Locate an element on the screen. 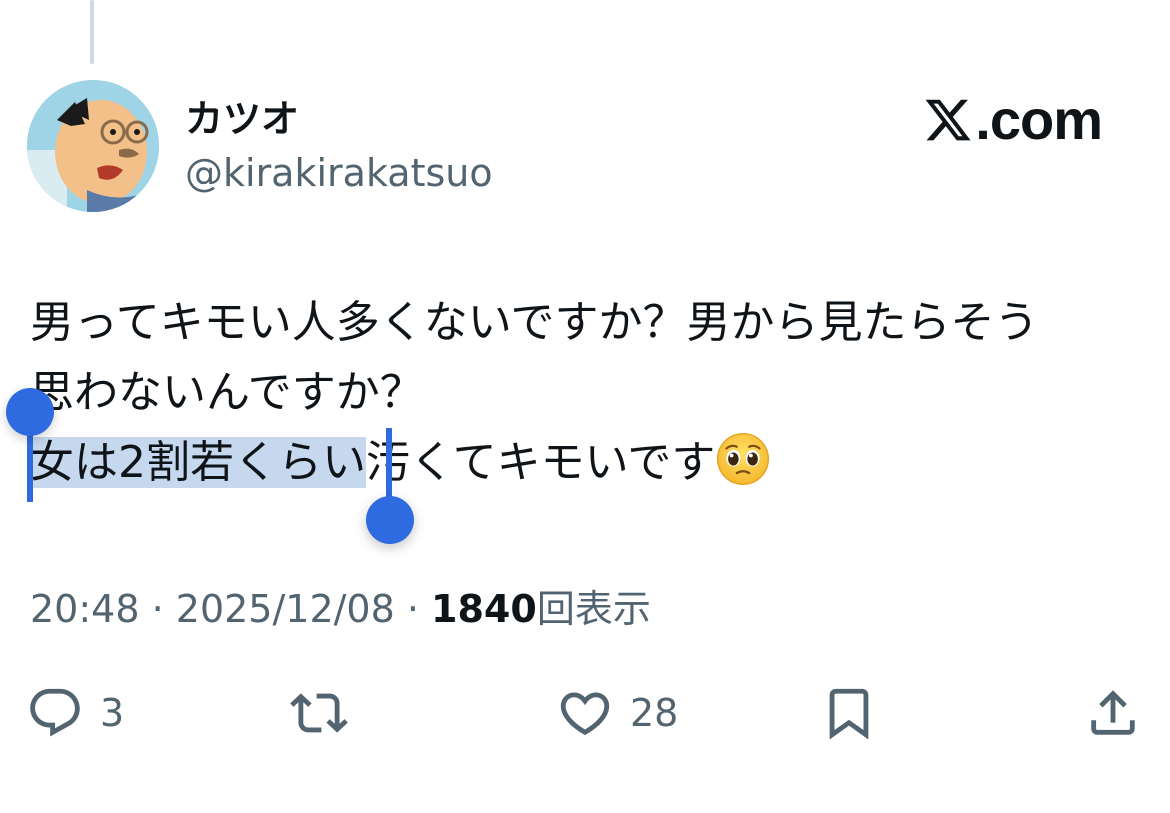 The width and height of the screenshot is (1170, 813). bookmark-icon is located at coordinates (849, 714).